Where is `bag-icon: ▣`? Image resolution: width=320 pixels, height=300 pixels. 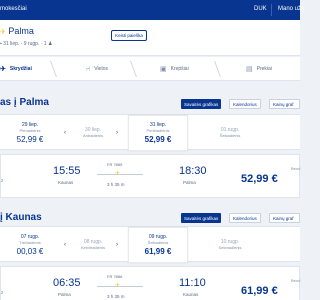 bag-icon: ▣ is located at coordinates (163, 69).